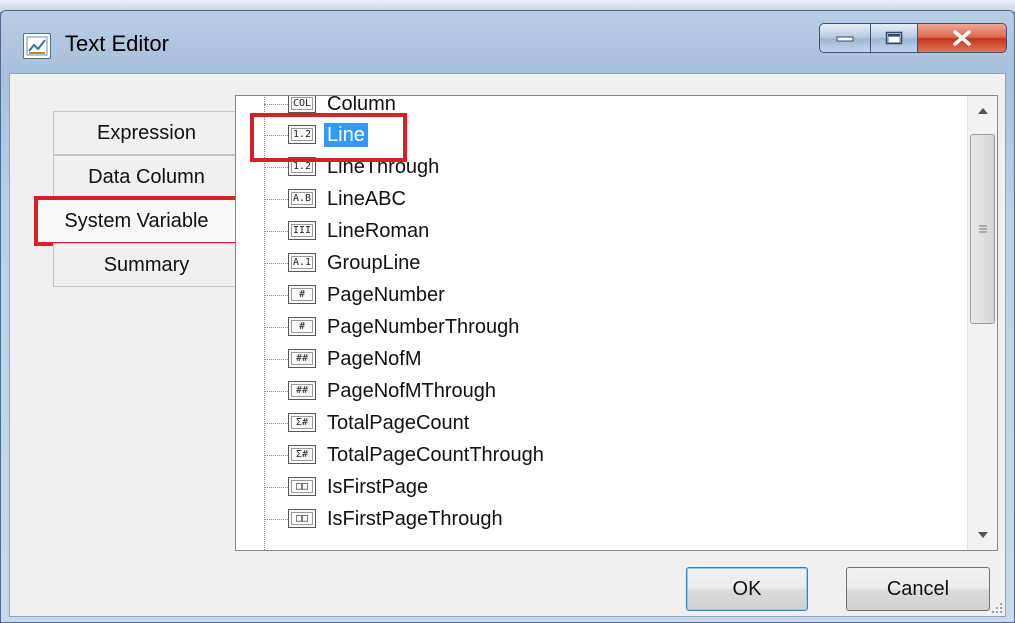  I want to click on tree-item-totalpagecount: Σ# TotalPageCount, so click(586, 423).